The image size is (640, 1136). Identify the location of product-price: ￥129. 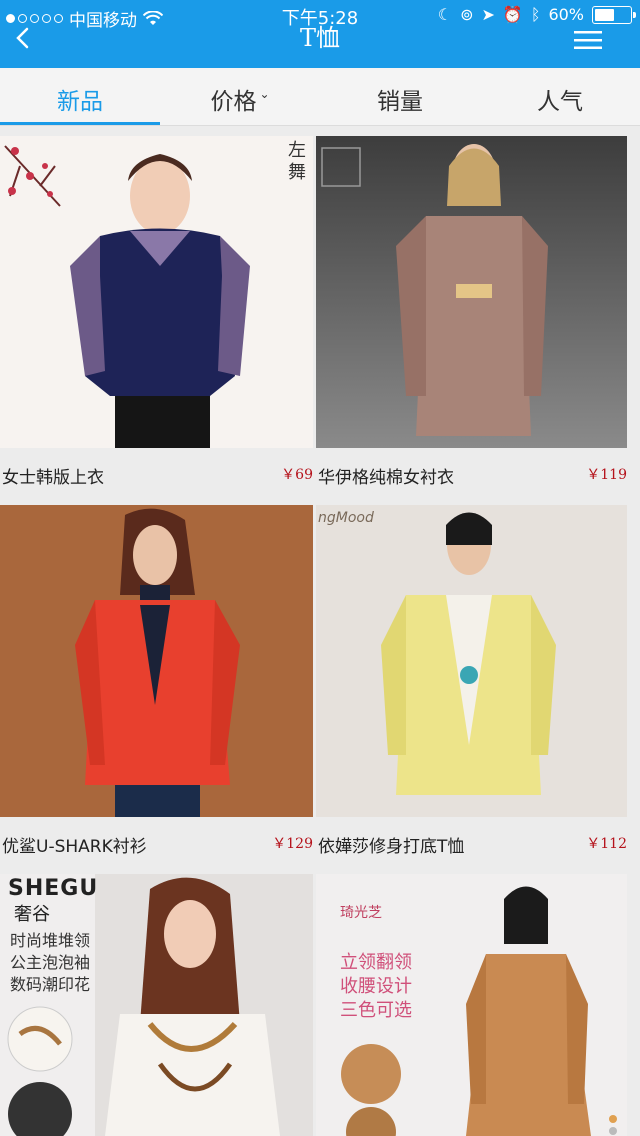
(292, 844).